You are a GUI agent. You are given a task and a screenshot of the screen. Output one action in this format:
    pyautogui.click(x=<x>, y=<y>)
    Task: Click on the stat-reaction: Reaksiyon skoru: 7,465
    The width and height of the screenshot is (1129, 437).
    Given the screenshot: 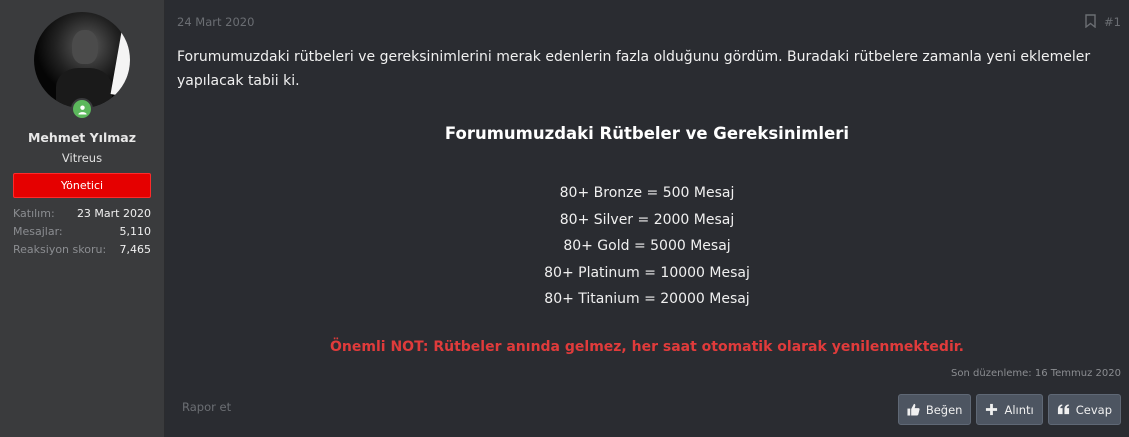 What is the action you would take?
    pyautogui.click(x=82, y=249)
    